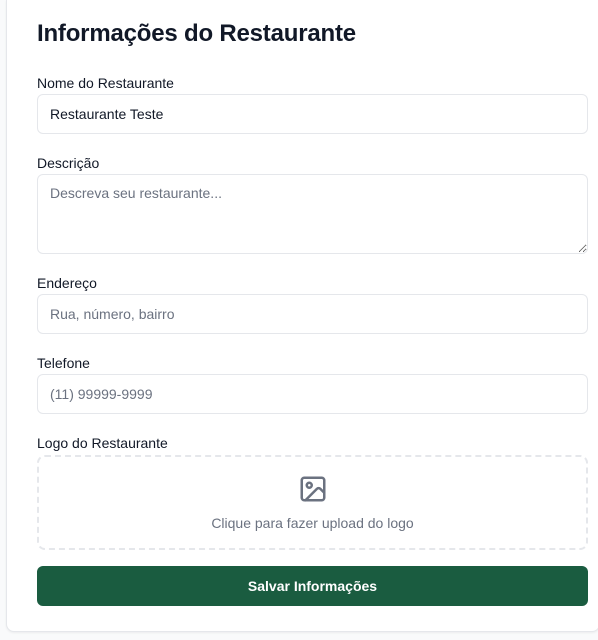 This screenshot has width=598, height=640. I want to click on restaurant-name-label: Nome do Restaurante, so click(105, 83).